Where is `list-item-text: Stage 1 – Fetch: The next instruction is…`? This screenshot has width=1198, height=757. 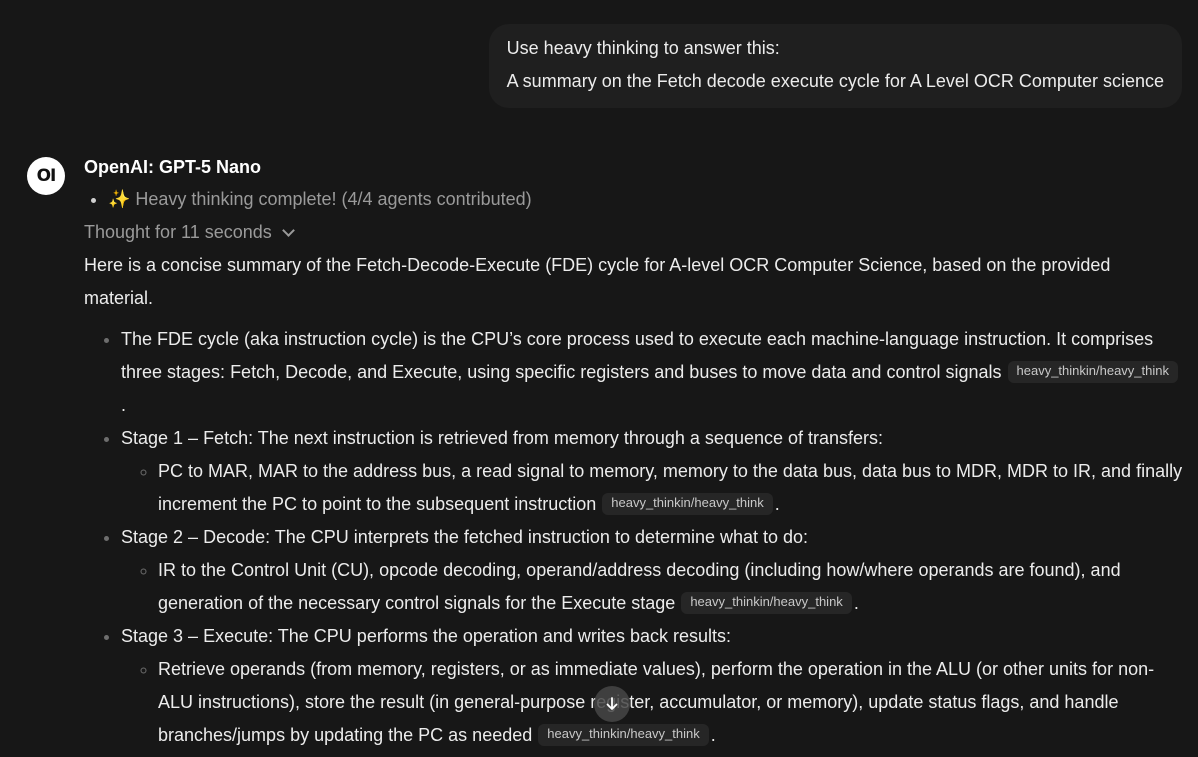 list-item-text: Stage 1 – Fetch: The next instruction is… is located at coordinates (502, 438).